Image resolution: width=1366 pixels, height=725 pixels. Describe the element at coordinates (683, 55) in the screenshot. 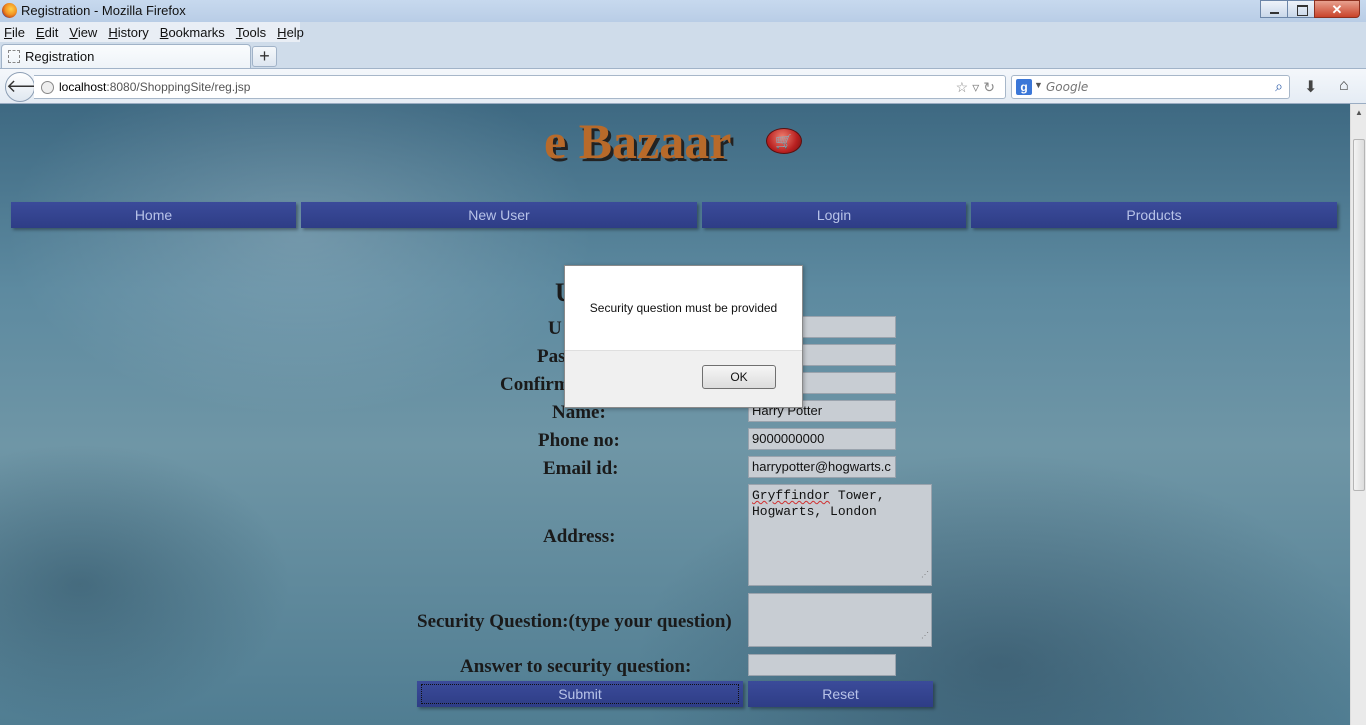

I see `tab-strip: Registration +` at that location.